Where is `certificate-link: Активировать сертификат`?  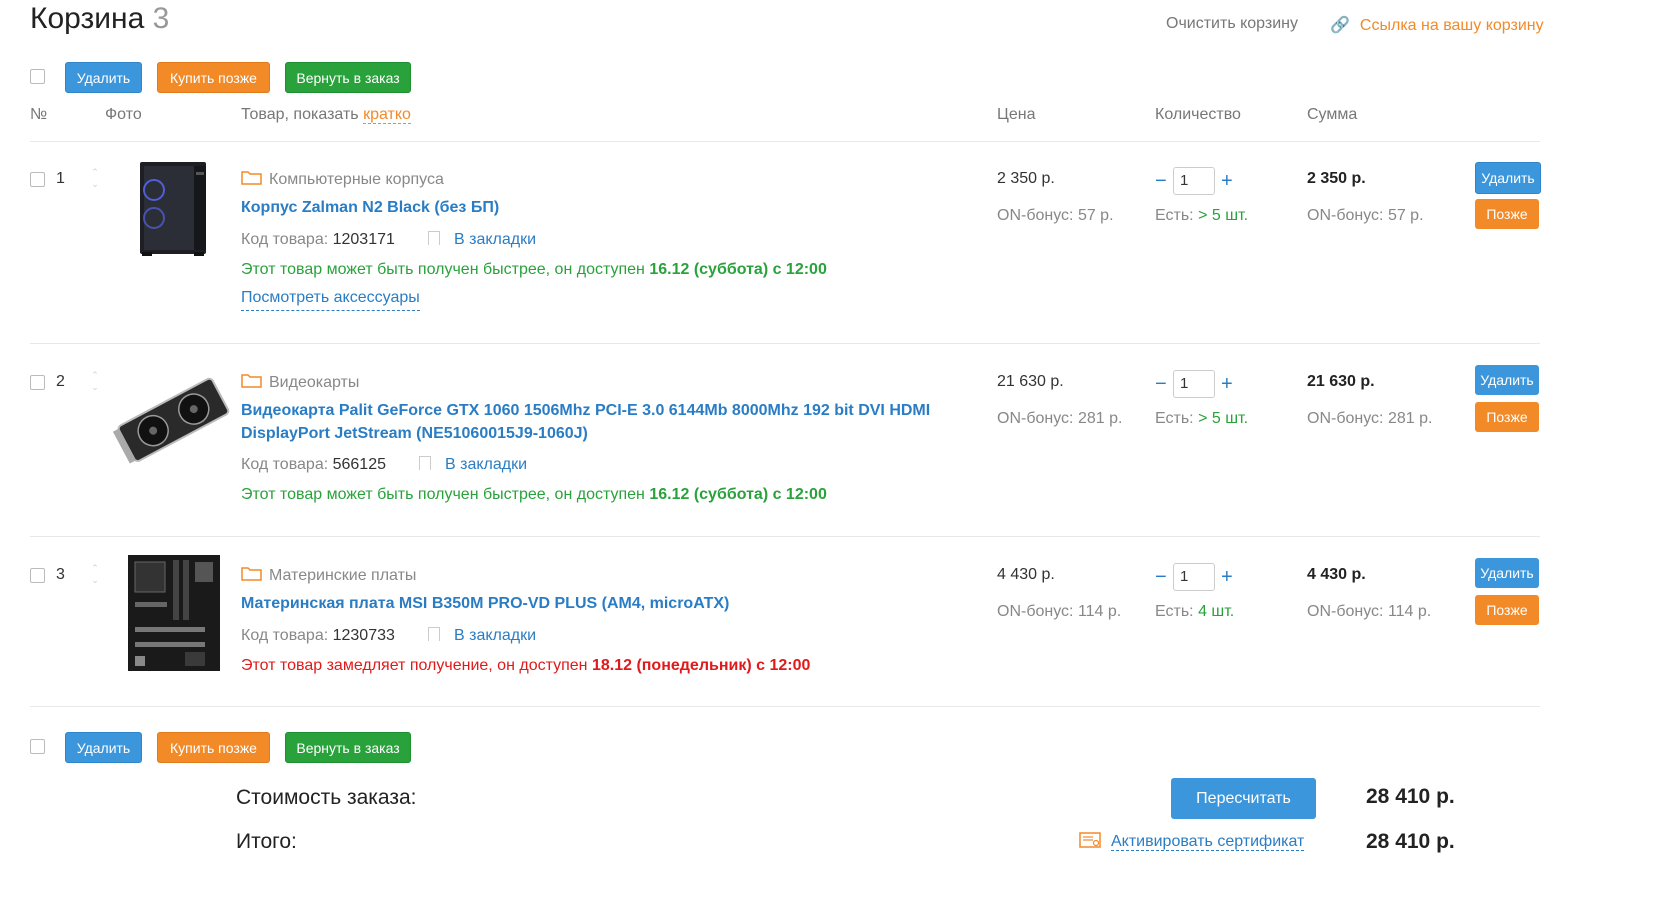 certificate-link: Активировать сертификат is located at coordinates (1192, 841).